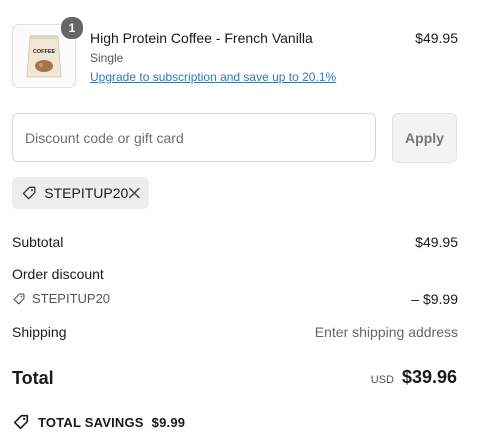  I want to click on discount-value: – $9.99, so click(434, 299).